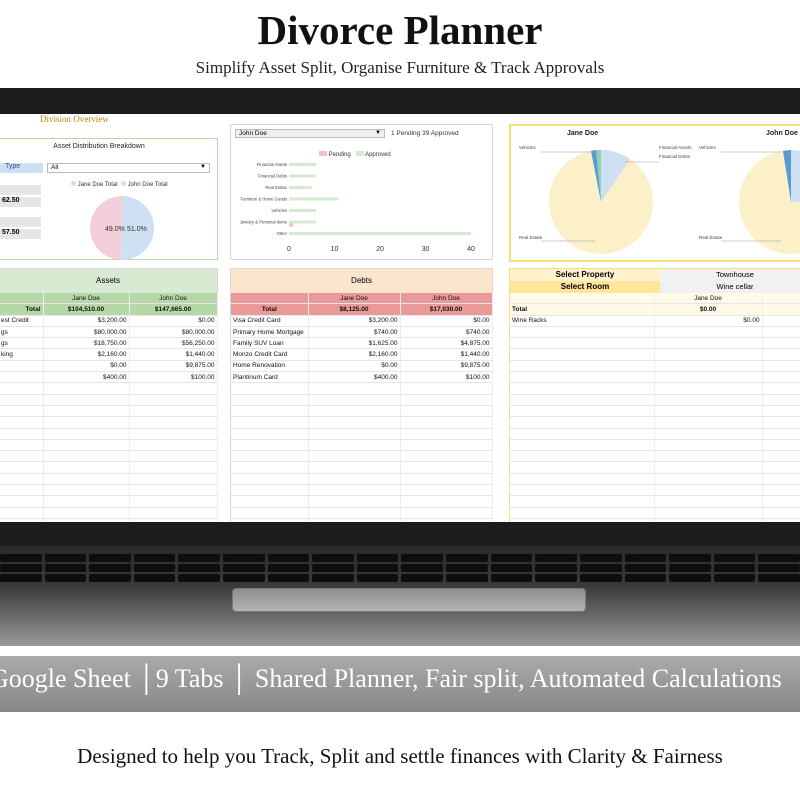  What do you see at coordinates (86, 354) in the screenshot?
I see `table-cell: $2,160.00` at bounding box center [86, 354].